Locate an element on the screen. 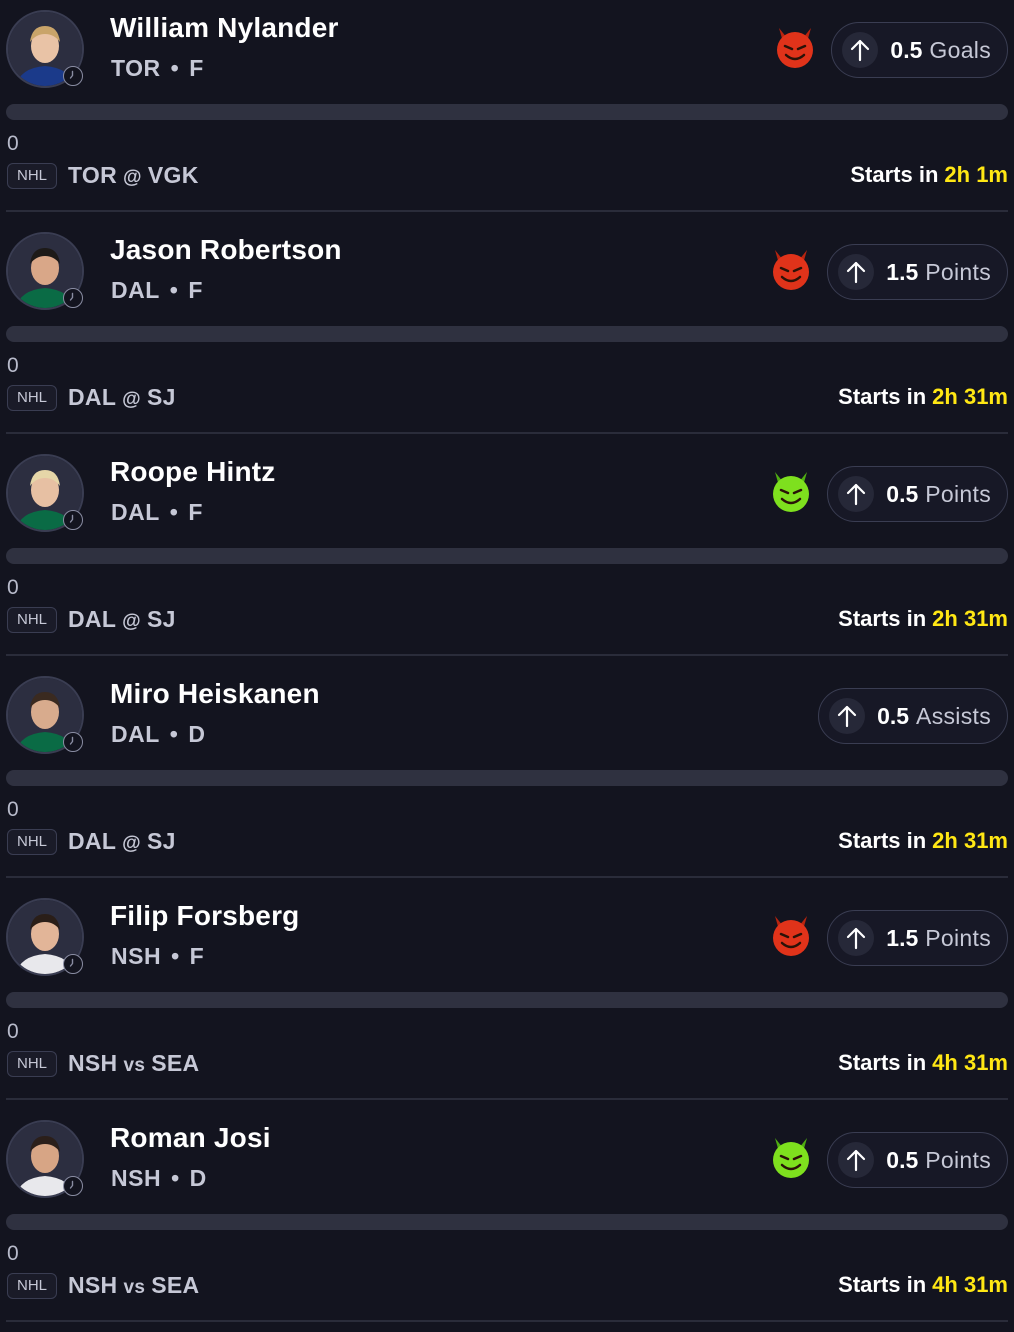 The image size is (1014, 1332). player-team-position: DAL • D is located at coordinates (158, 734).